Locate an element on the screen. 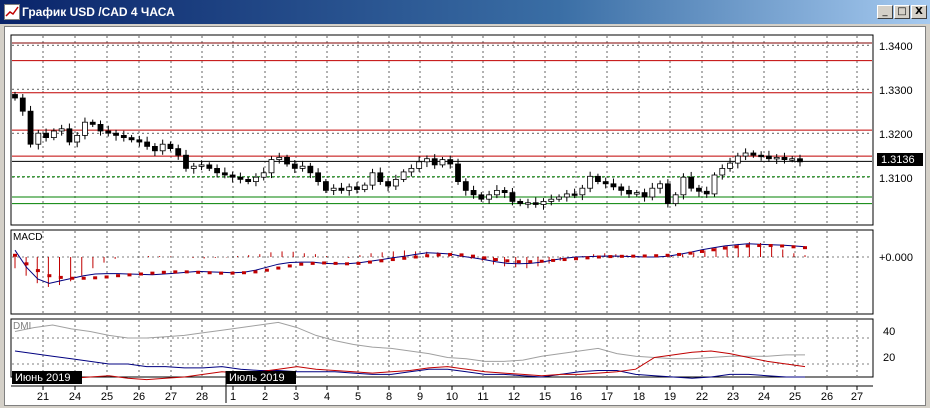 The height and width of the screenshot is (408, 930). day-label: 24 is located at coordinates (75, 397).